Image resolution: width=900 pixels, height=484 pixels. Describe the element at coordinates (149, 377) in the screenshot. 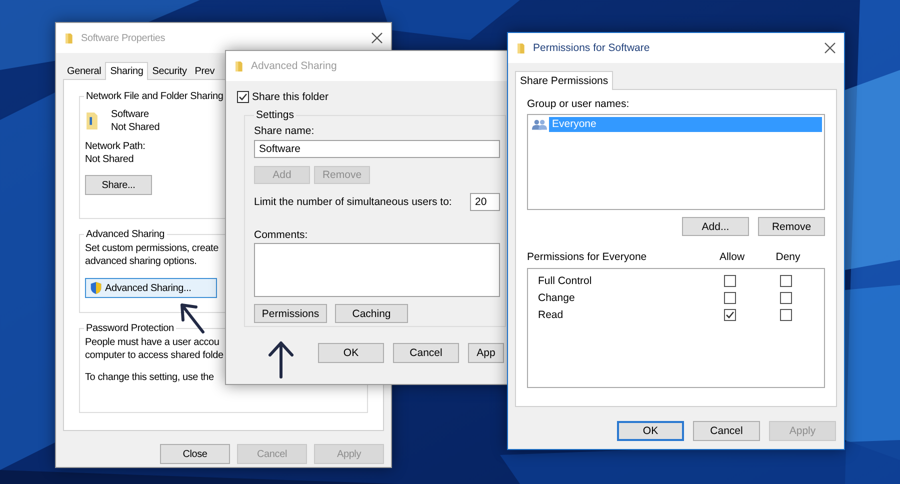

I see `note-text: To change this setting, use the` at that location.